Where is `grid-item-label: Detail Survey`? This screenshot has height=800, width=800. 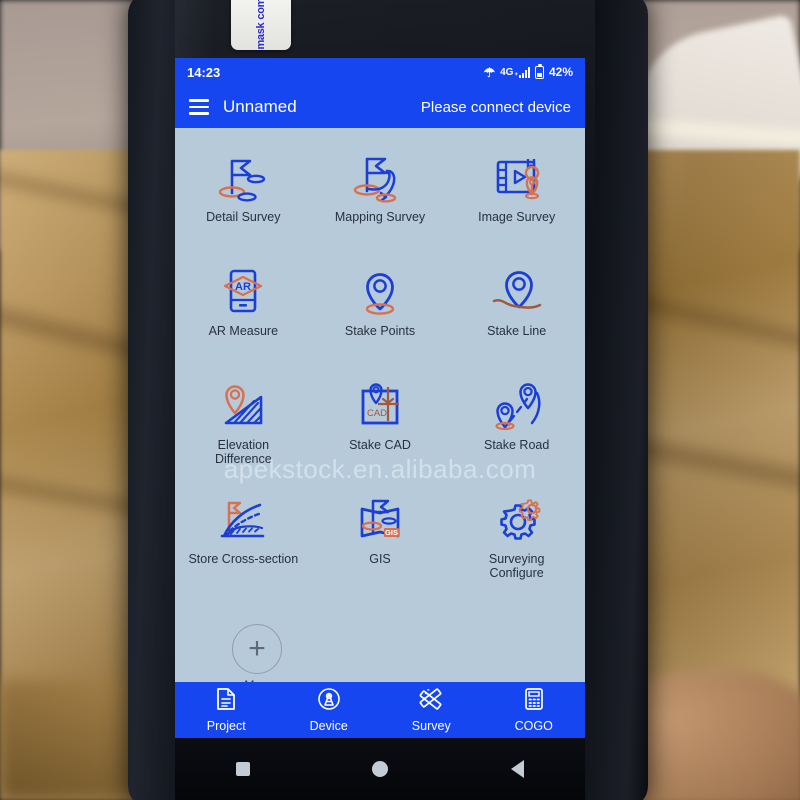
grid-item-label: Detail Survey is located at coordinates (243, 217).